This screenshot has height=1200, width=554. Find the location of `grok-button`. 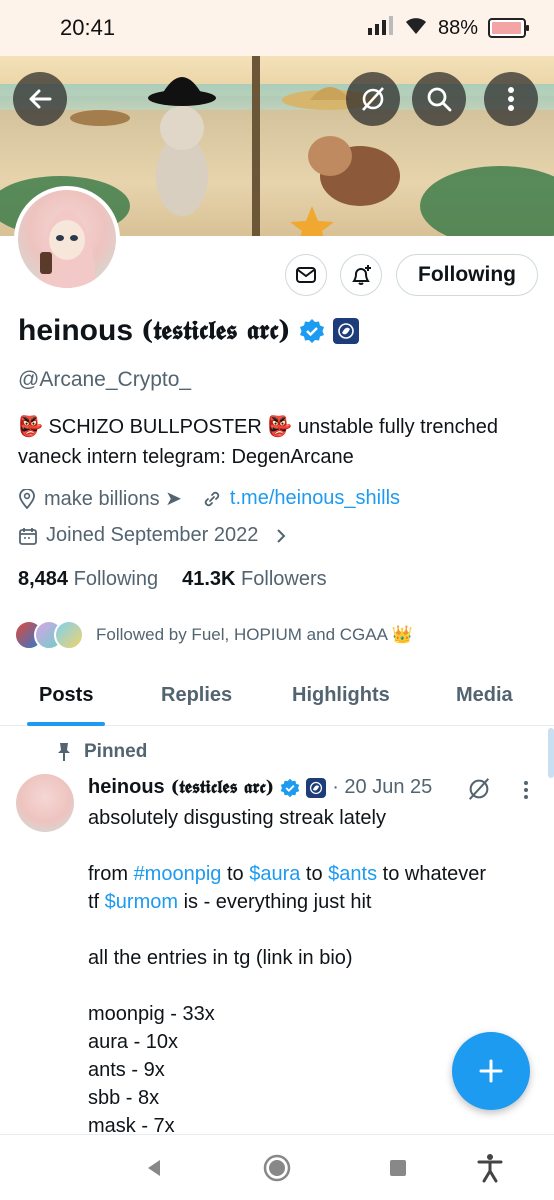

grok-button is located at coordinates (373, 99).